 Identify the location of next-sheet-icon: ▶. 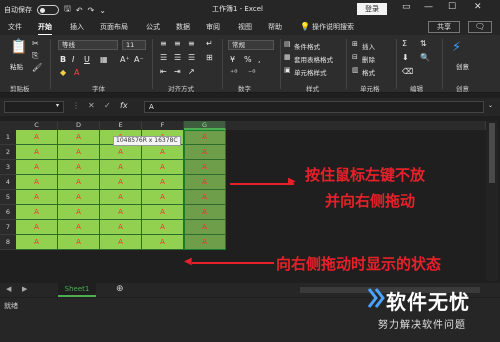
(24, 289).